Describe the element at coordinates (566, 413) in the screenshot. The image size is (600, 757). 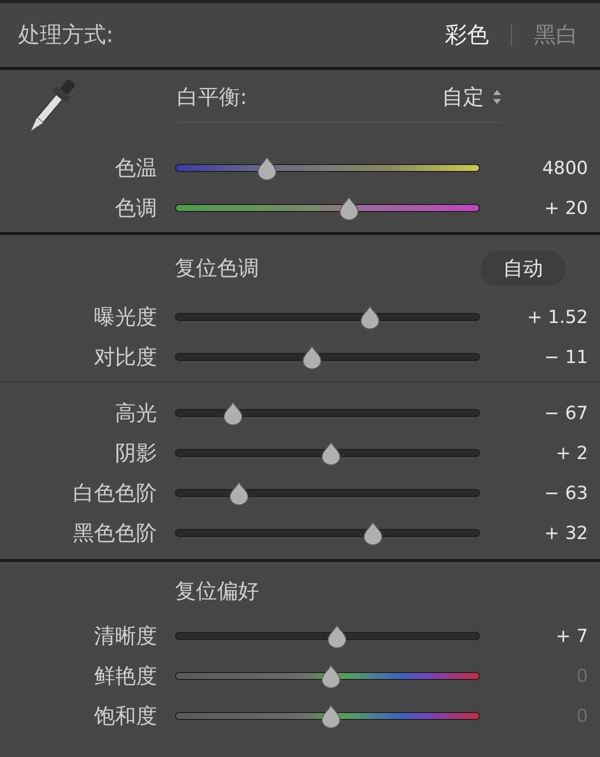
I see `slider-value: − 67` at that location.